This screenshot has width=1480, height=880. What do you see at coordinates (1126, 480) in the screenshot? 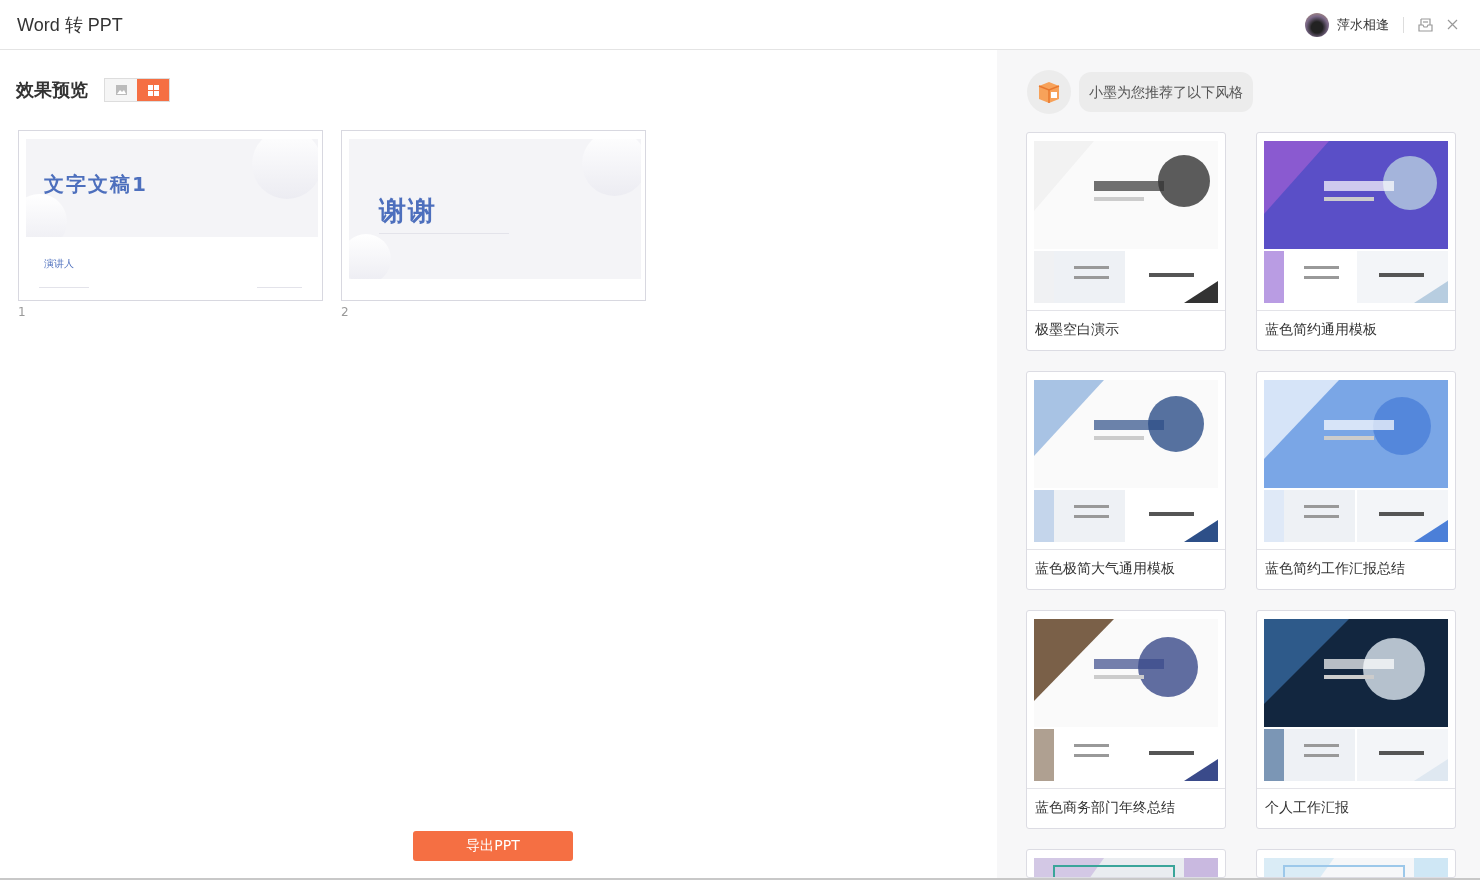
I see `template-card: 蓝色极简大气通用模板` at bounding box center [1126, 480].